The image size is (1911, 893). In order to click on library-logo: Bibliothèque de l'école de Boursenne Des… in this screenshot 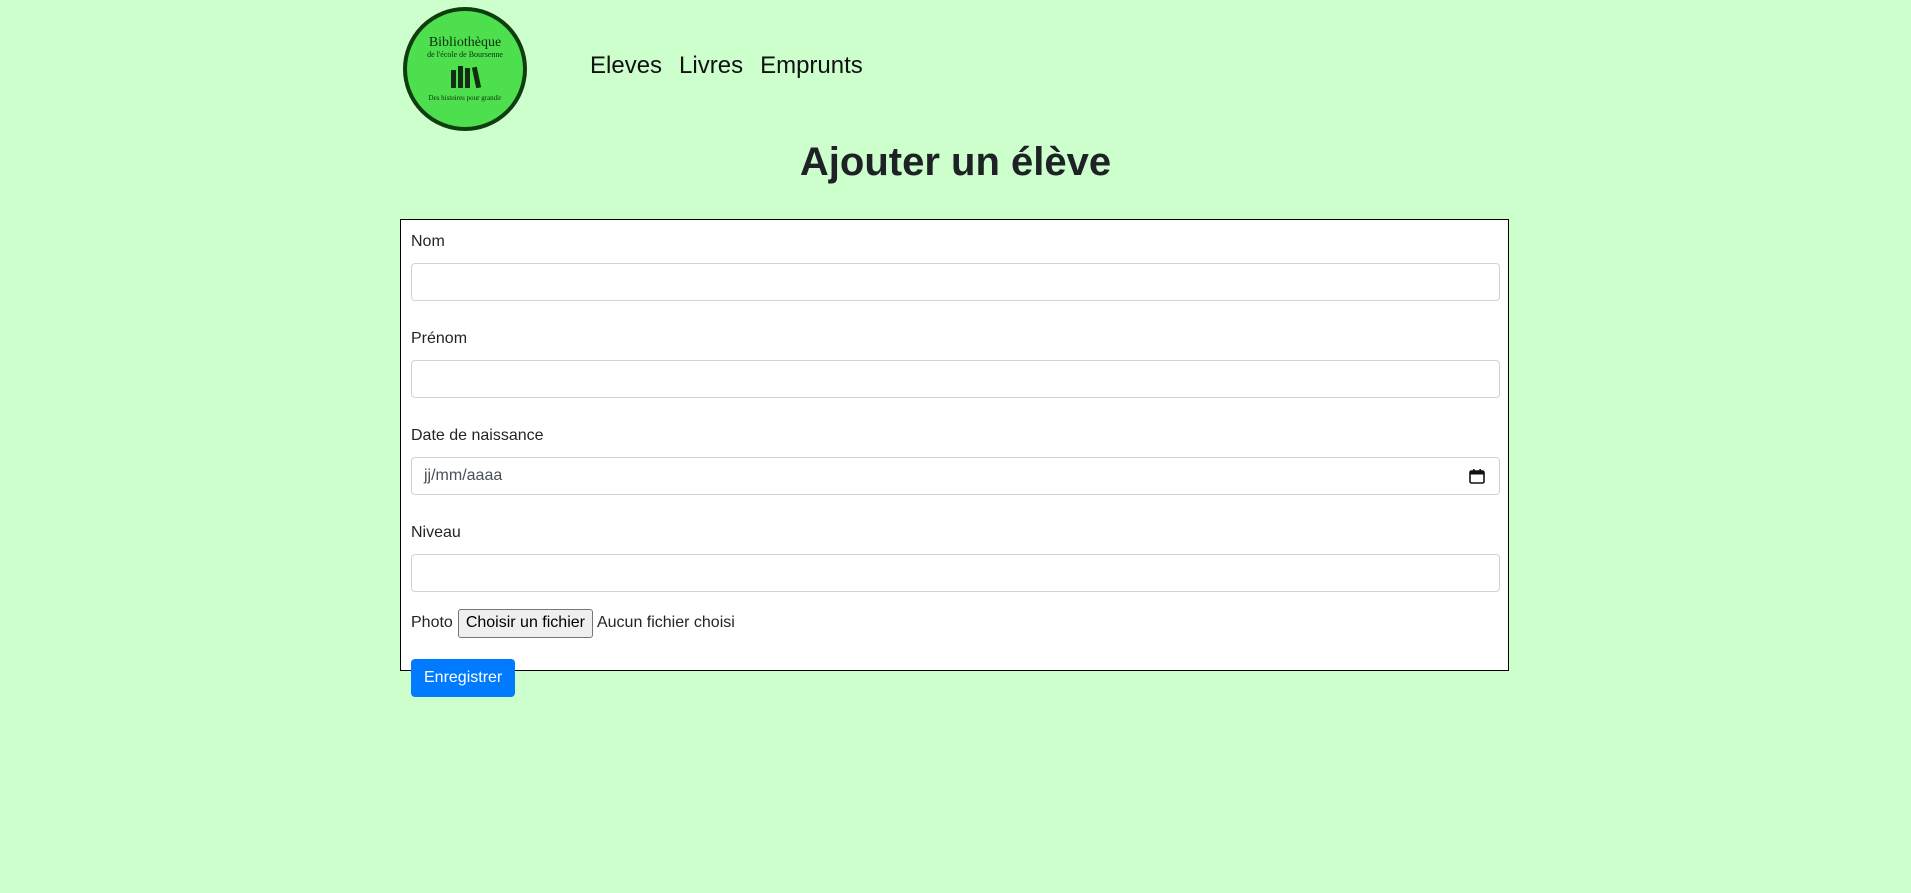, I will do `click(465, 69)`.